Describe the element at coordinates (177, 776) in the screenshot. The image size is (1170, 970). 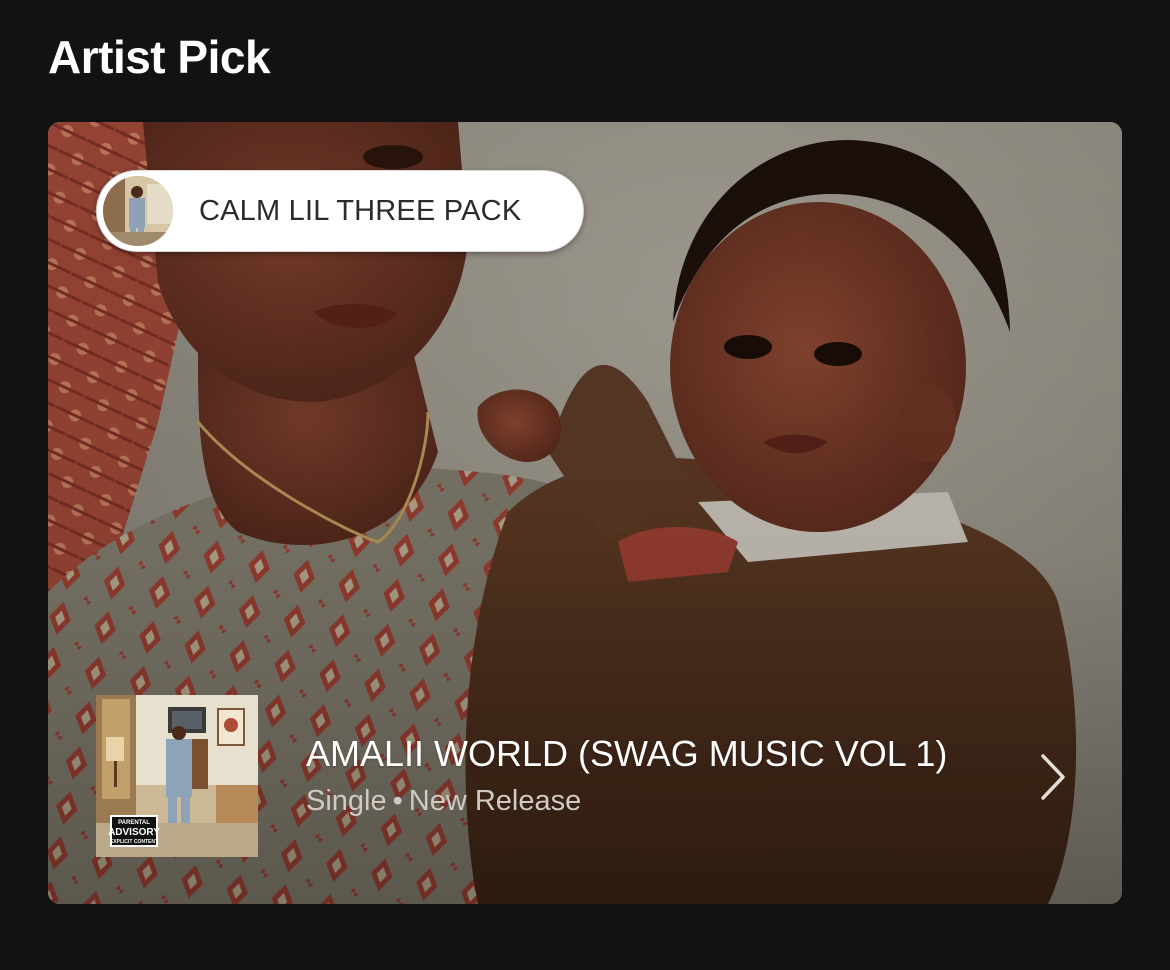
I see `album-cover-image: PARENTAL ADVISORY EXPLICIT CONTENT` at that location.